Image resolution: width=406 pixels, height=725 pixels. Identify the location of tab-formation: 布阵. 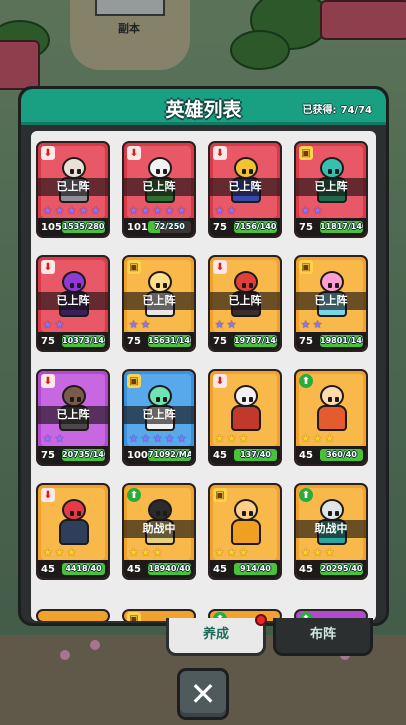
(323, 637).